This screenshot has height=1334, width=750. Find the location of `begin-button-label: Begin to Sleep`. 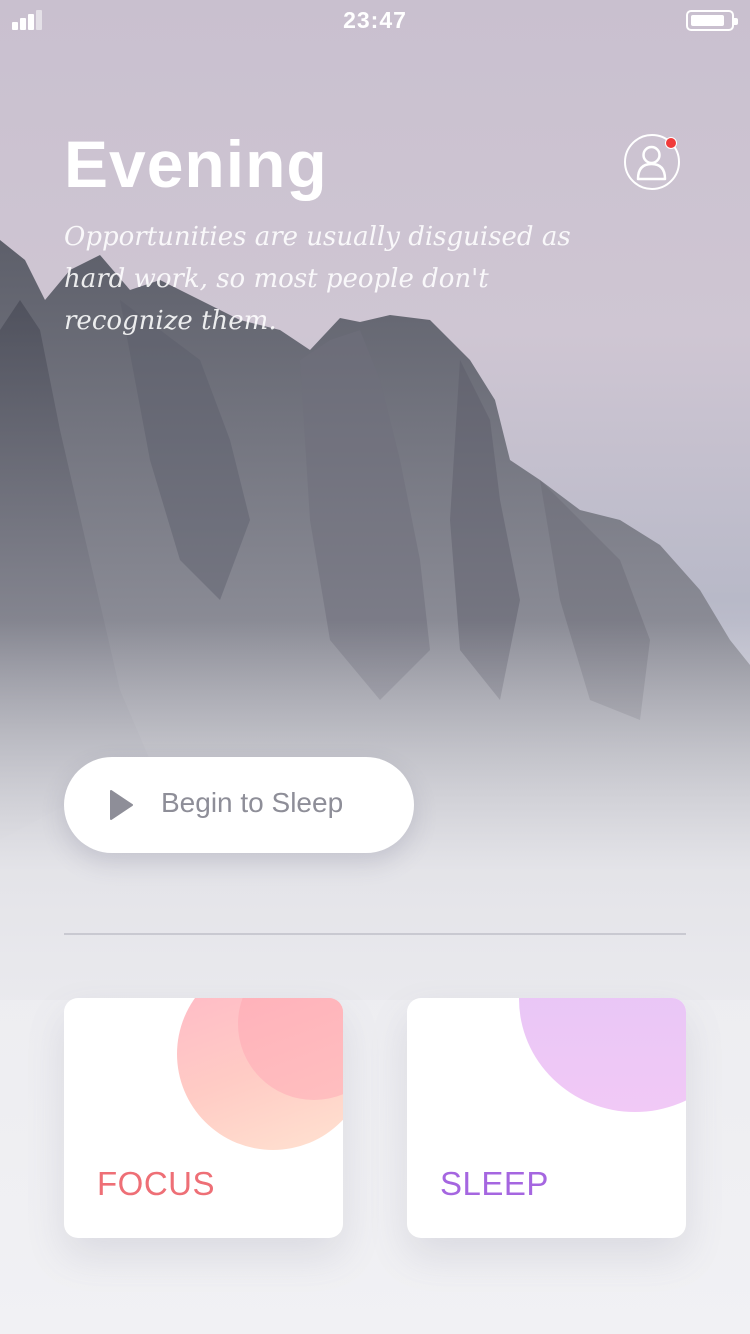

begin-button-label: Begin to Sleep is located at coordinates (252, 802).